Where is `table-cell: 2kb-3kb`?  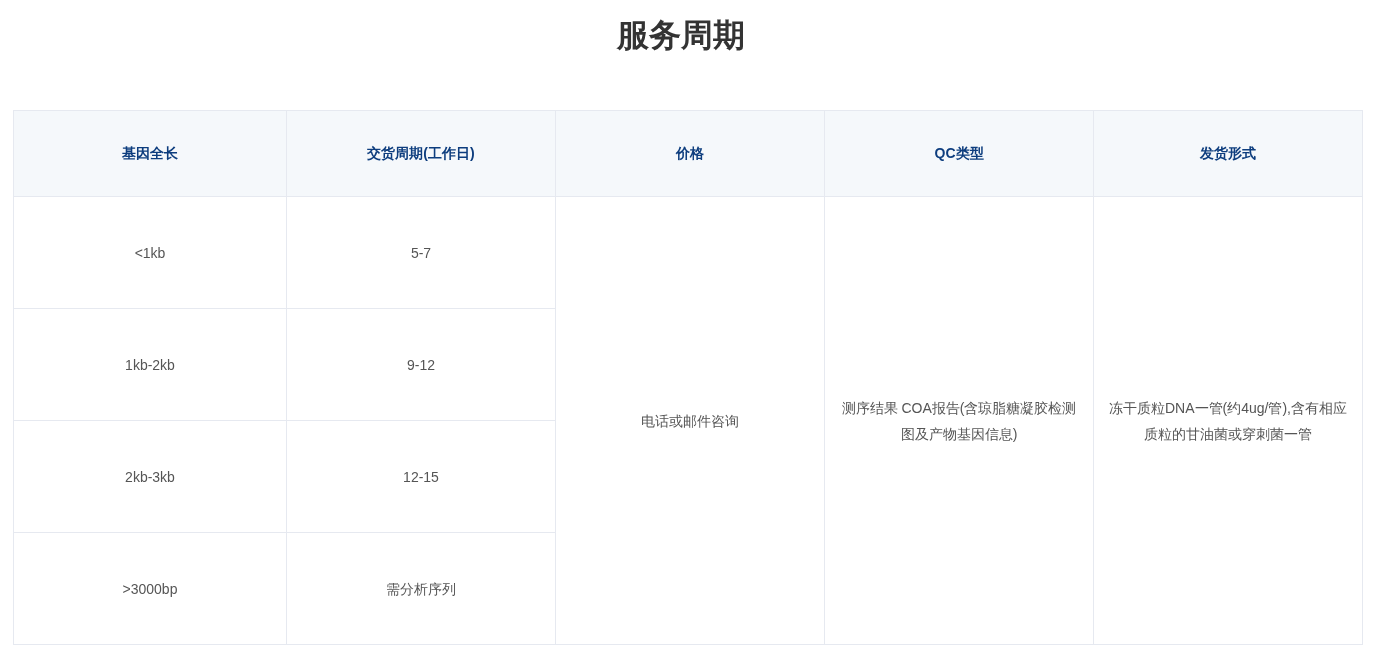 table-cell: 2kb-3kb is located at coordinates (150, 476).